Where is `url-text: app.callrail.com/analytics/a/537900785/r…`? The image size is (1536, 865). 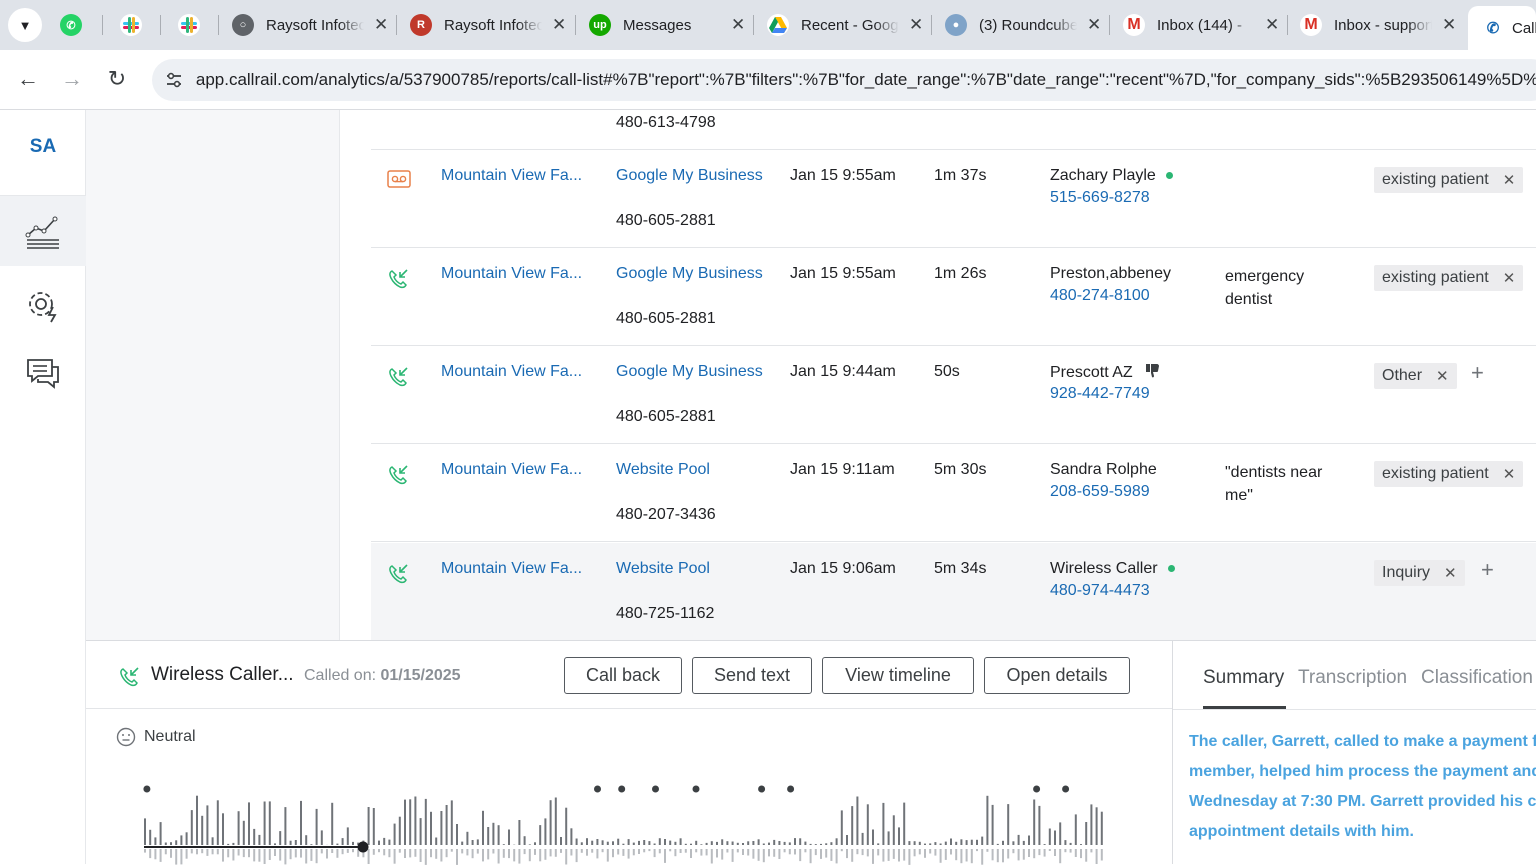 url-text: app.callrail.com/analytics/a/537900785/r… is located at coordinates (866, 80).